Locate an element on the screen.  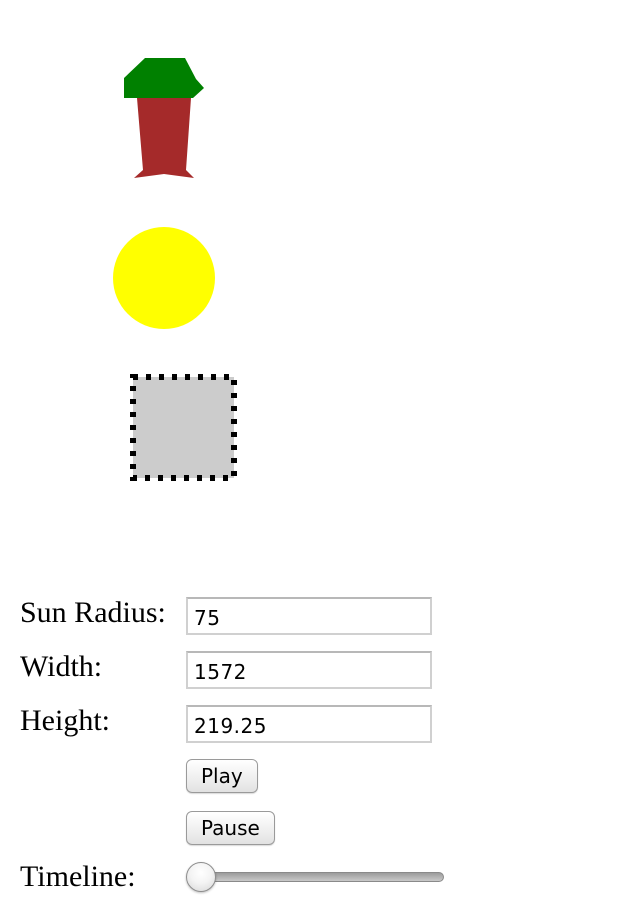
width-label: Width: is located at coordinates (61, 666).